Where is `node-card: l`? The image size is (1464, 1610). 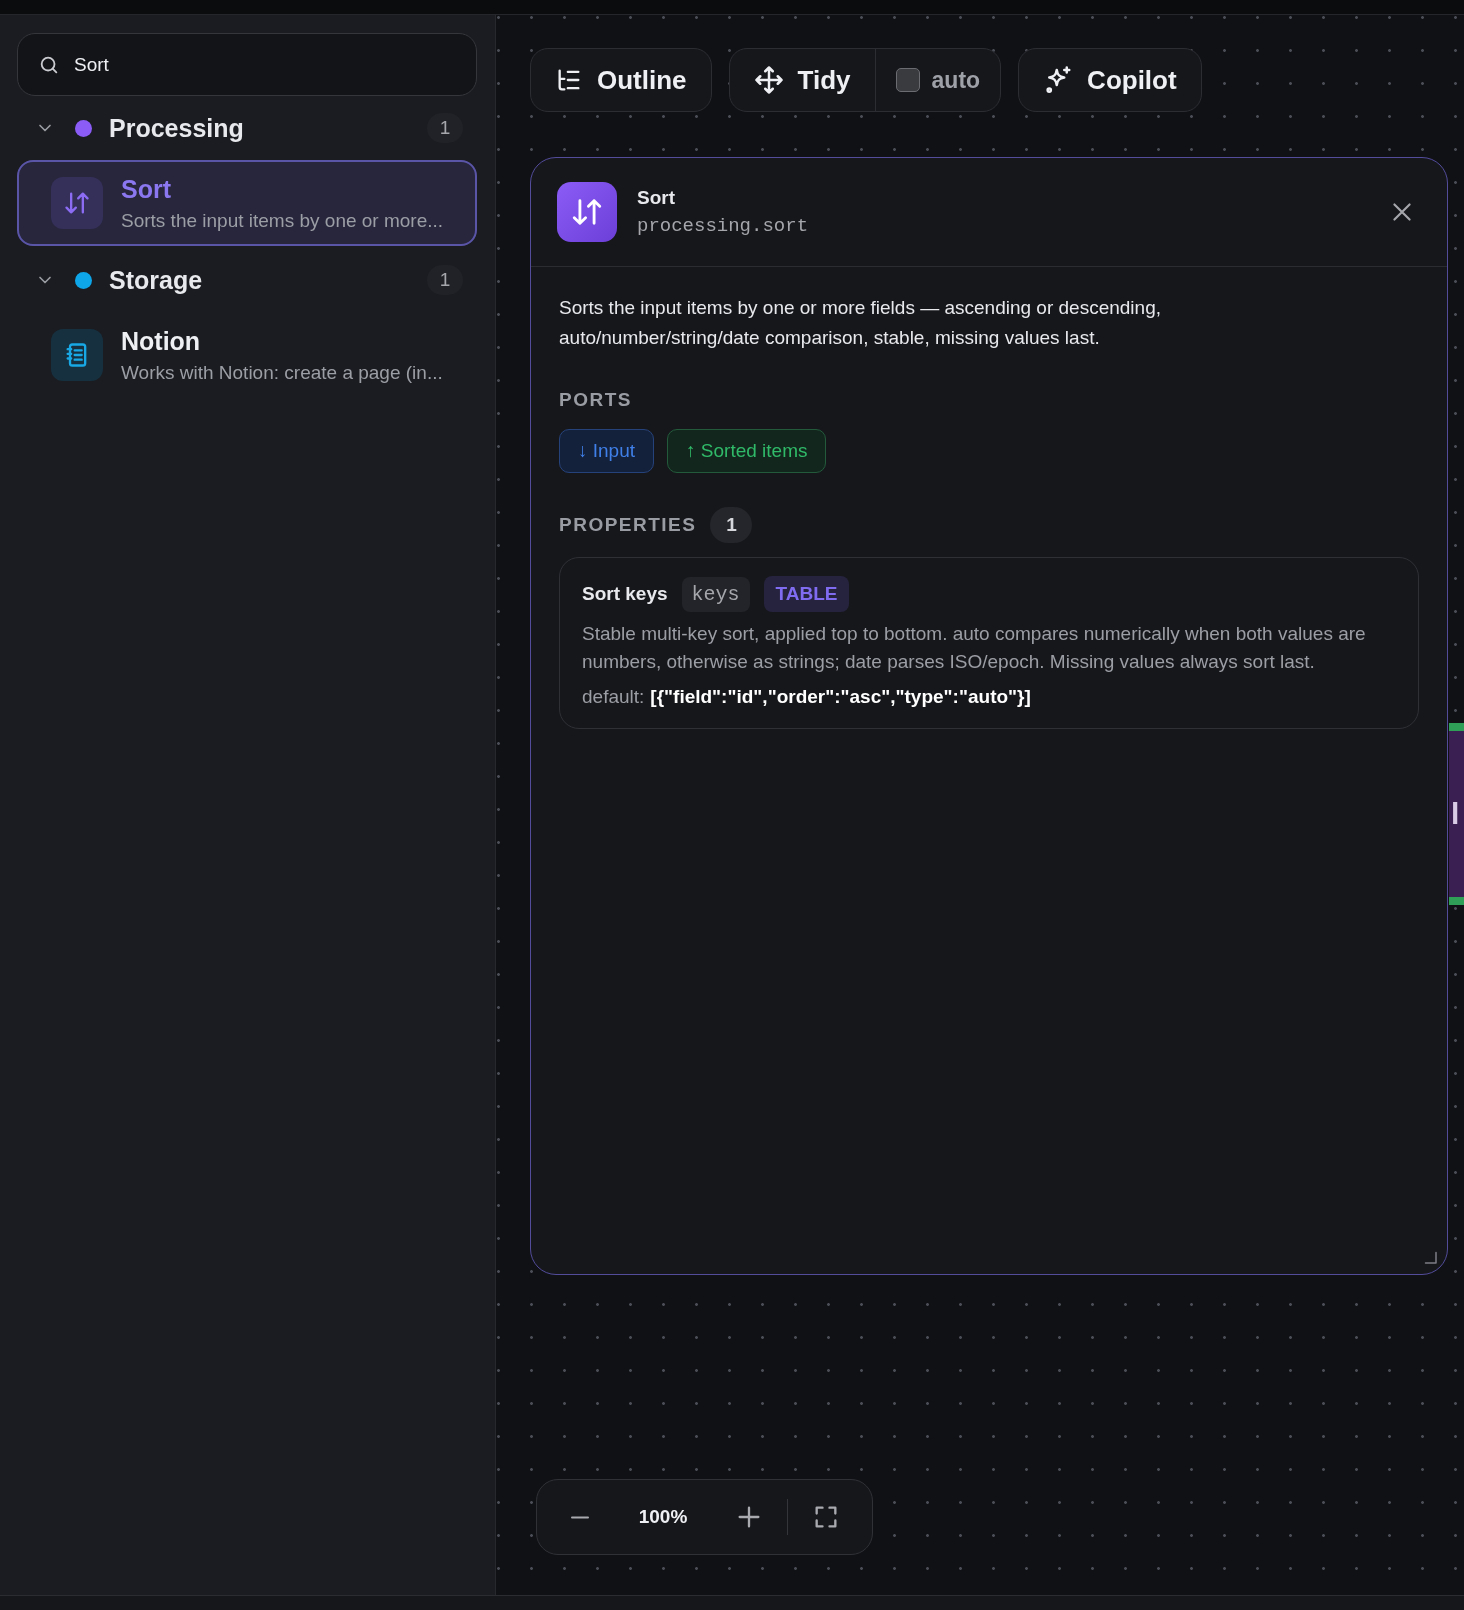
node-card: l is located at coordinates (1456, 814).